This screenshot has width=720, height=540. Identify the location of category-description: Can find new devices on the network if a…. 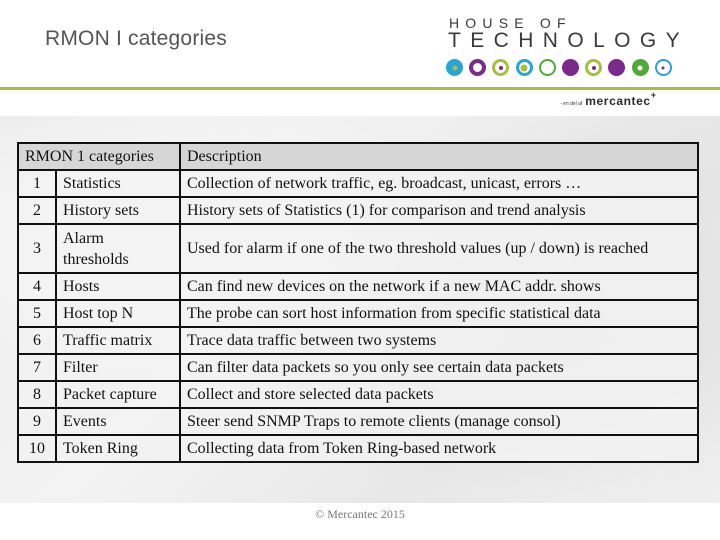
(439, 286).